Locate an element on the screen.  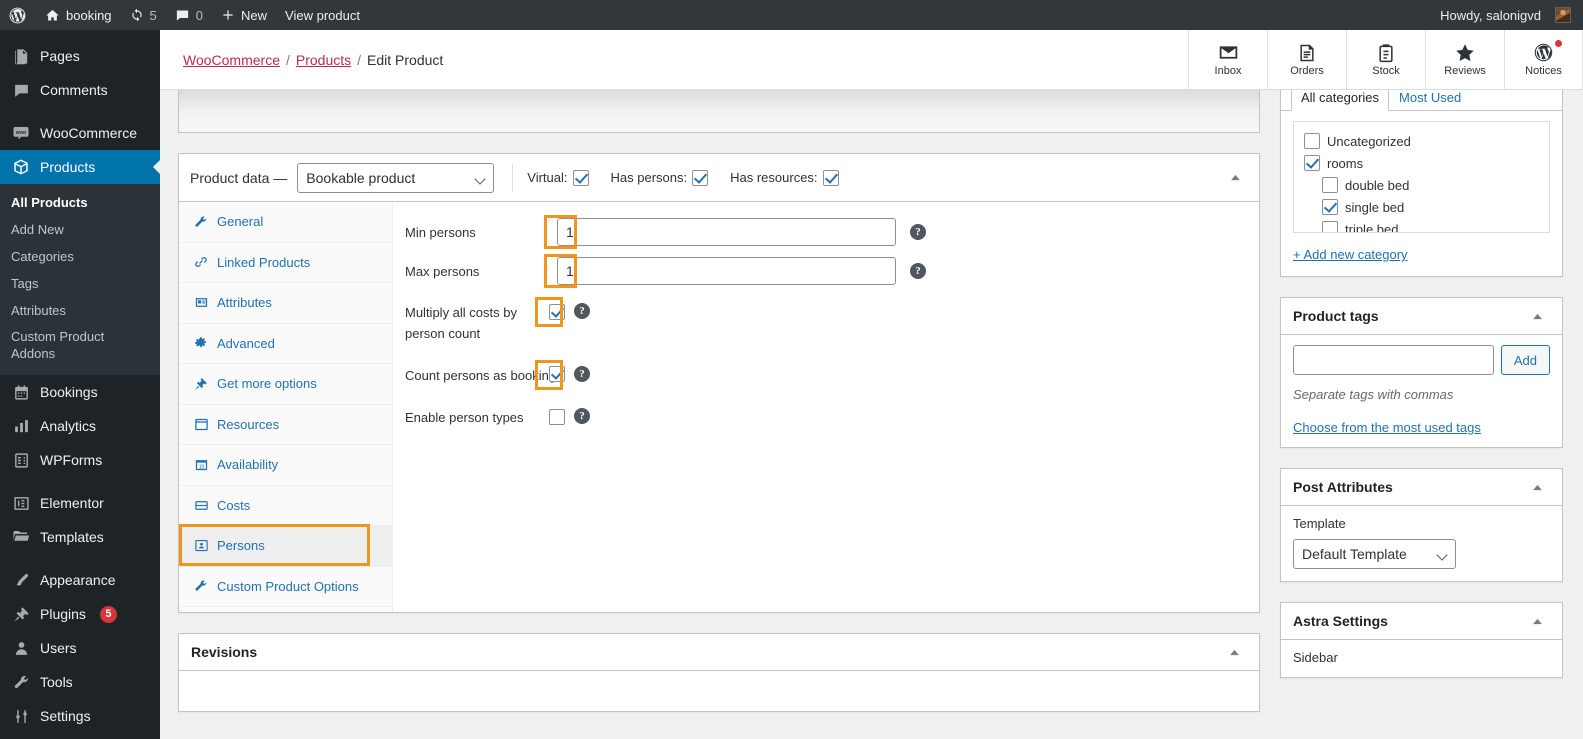
max-persons-input is located at coordinates (726, 271).